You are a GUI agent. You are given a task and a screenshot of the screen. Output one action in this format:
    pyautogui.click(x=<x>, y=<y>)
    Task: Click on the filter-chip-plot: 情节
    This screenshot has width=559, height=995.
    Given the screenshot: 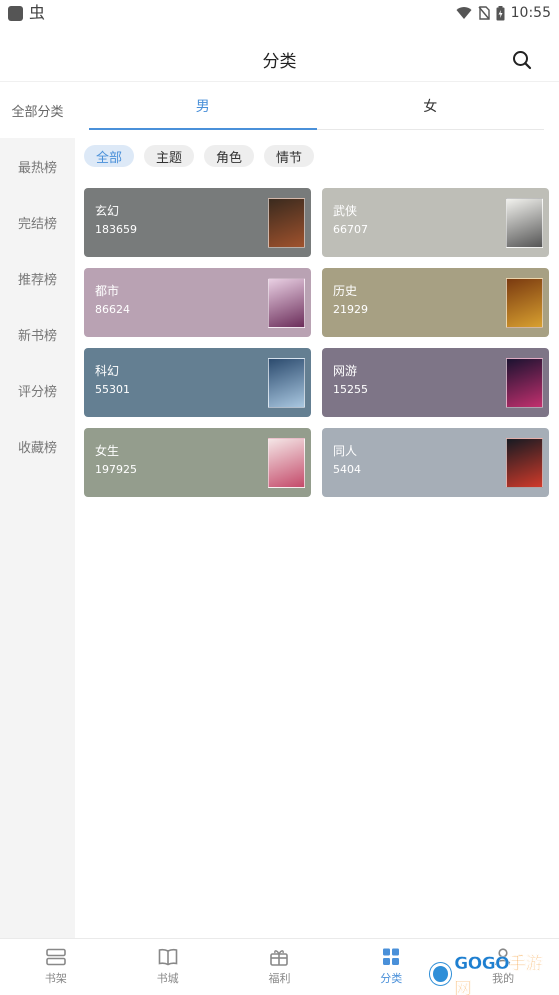 What is the action you would take?
    pyautogui.click(x=289, y=156)
    